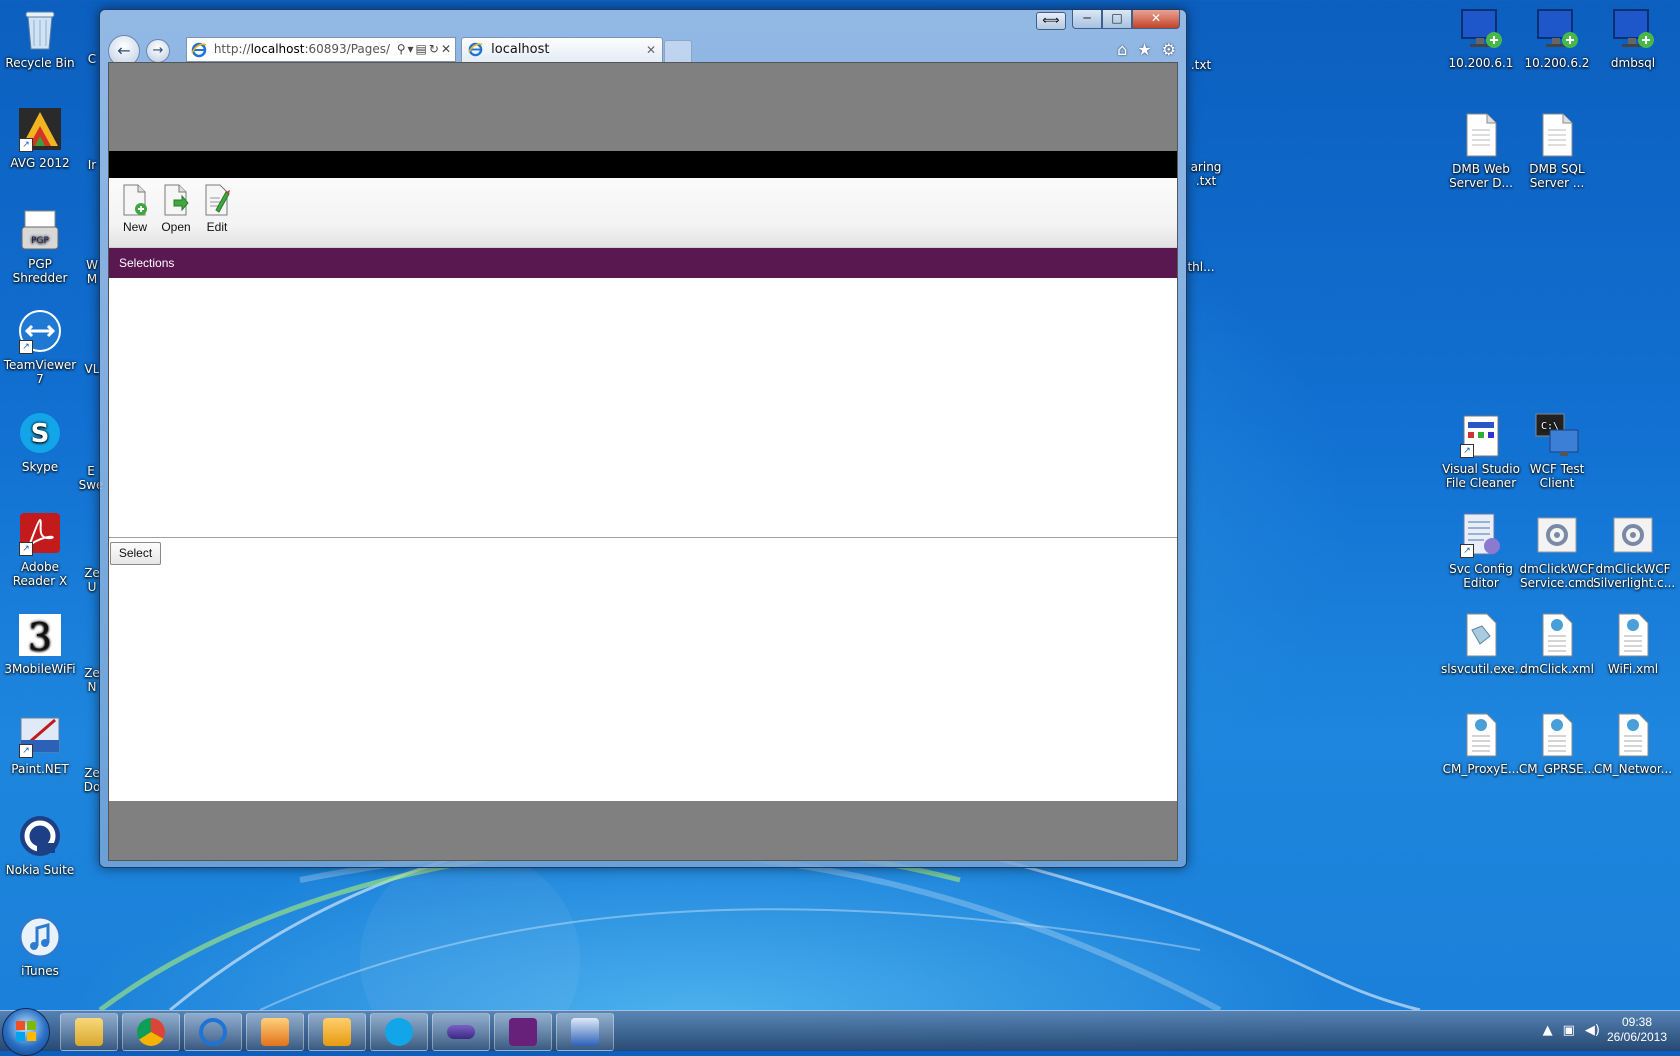  What do you see at coordinates (40, 433) in the screenshot?
I see `skype-icon: S` at bounding box center [40, 433].